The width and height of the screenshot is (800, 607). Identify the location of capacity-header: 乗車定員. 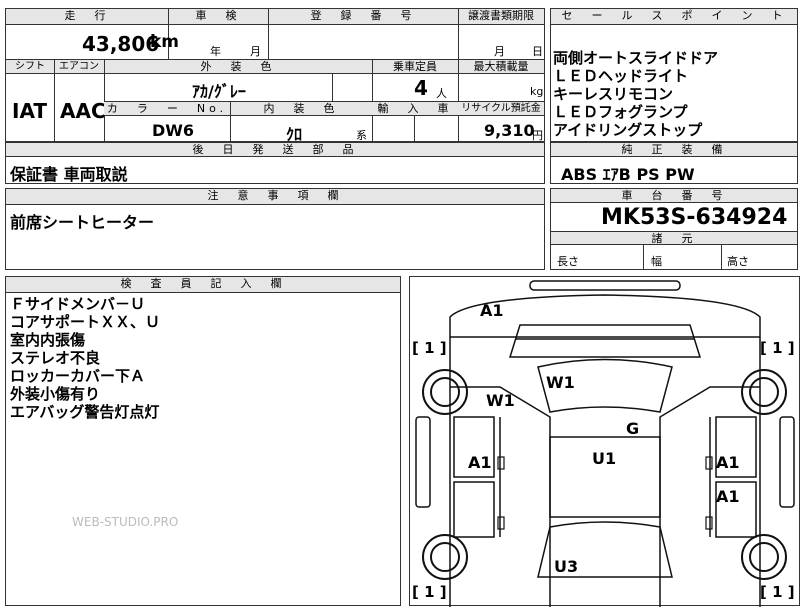
(415, 67).